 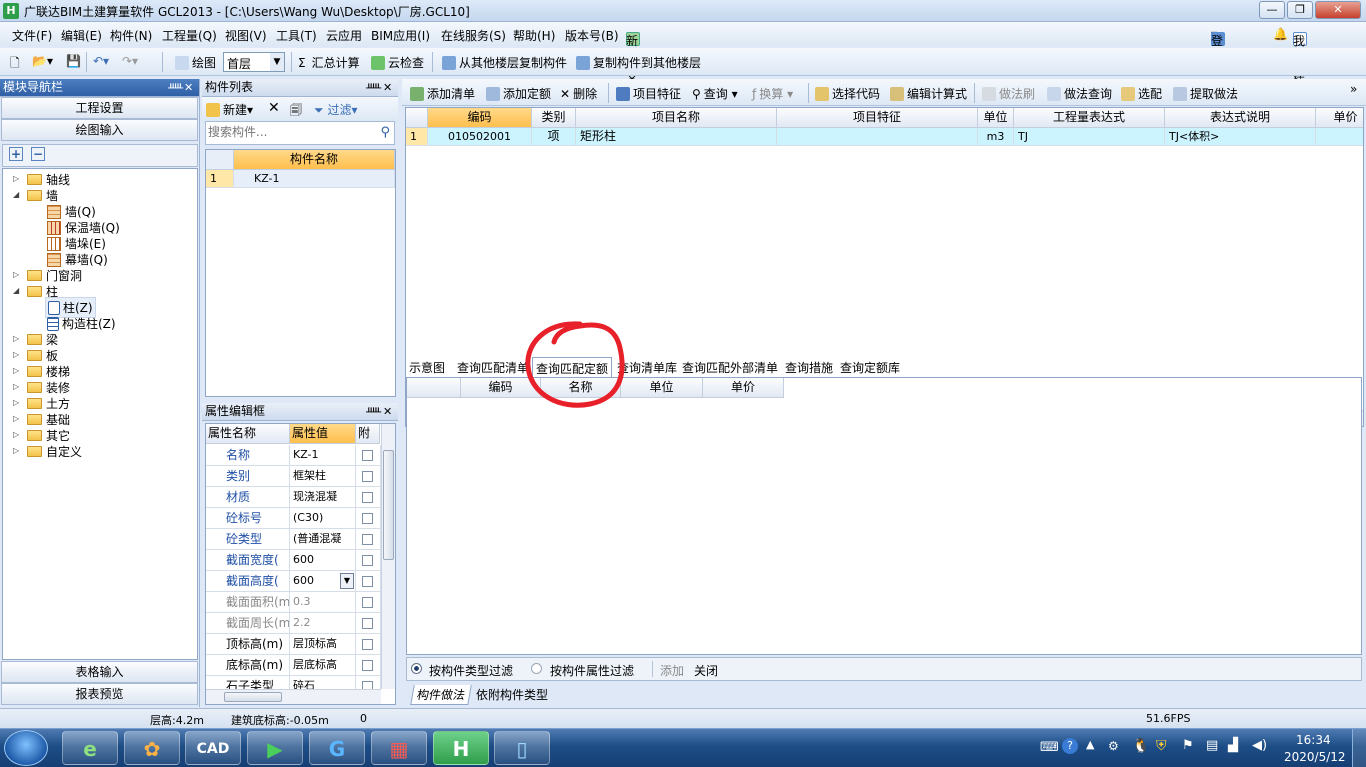 I want to click on tree-item-insulation-wall: 保温墙(Q), so click(x=83, y=227).